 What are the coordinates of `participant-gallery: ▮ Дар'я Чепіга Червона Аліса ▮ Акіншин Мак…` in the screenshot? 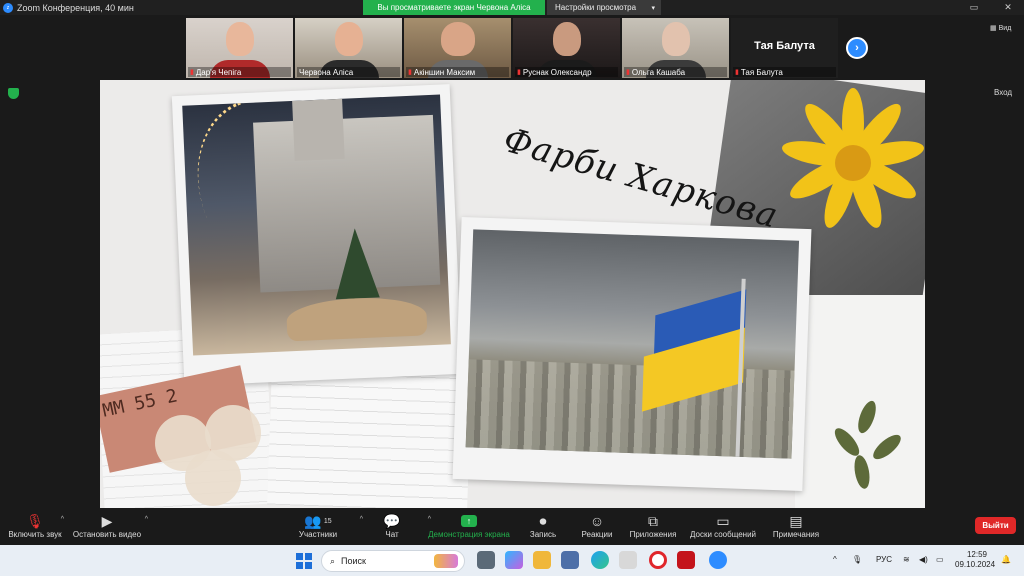 It's located at (512, 48).